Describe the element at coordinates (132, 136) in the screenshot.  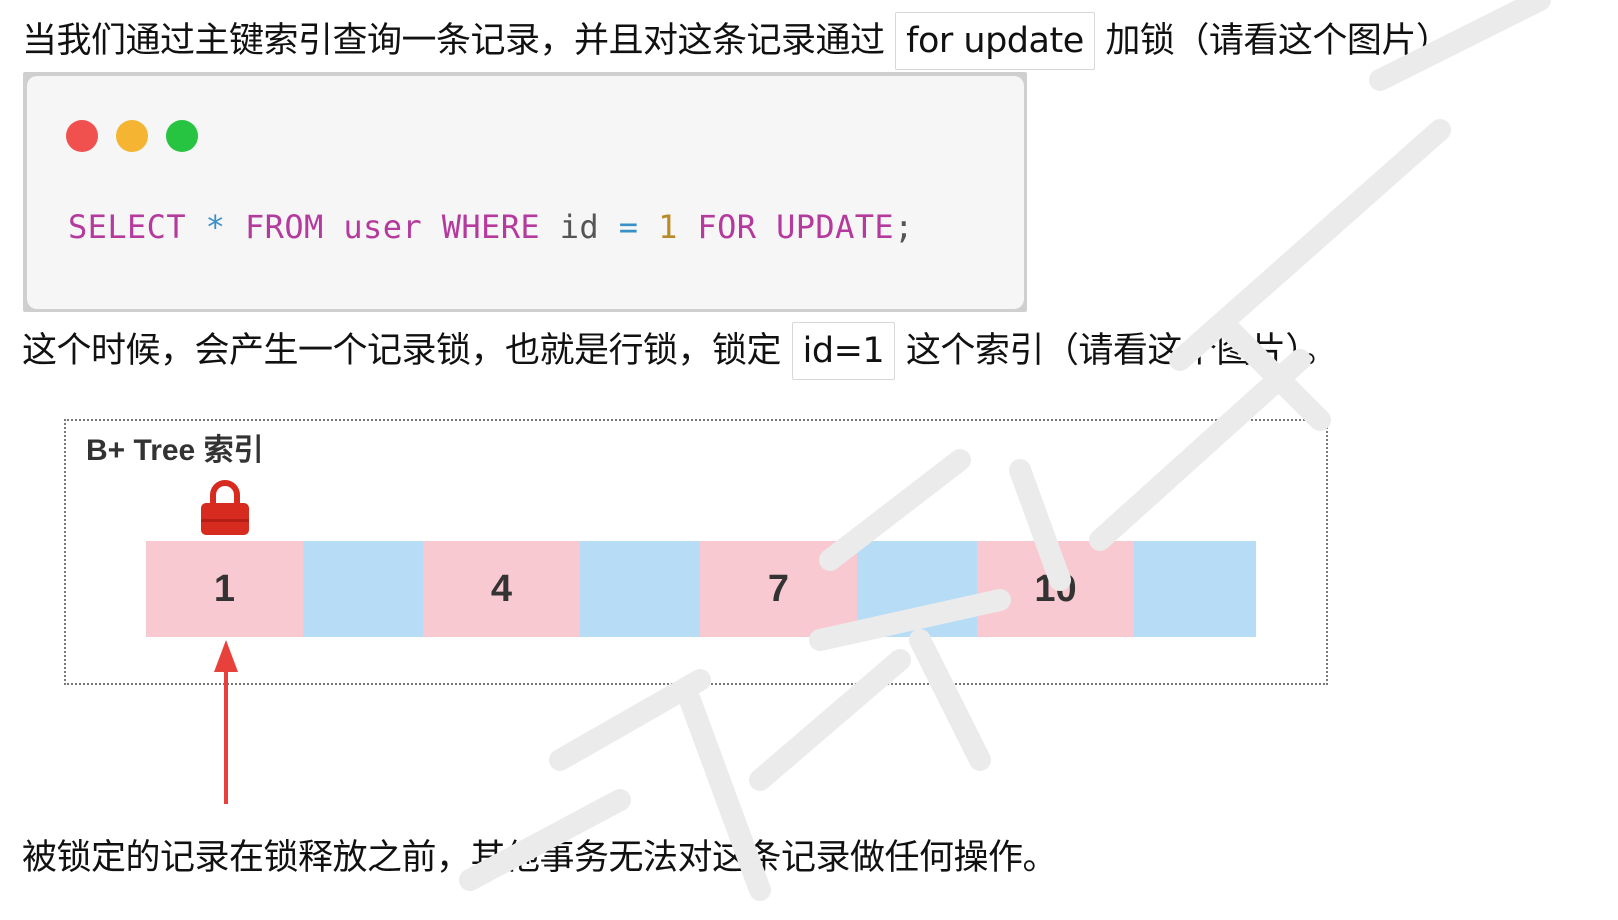
I see `window-minimize-dot-icon` at that location.